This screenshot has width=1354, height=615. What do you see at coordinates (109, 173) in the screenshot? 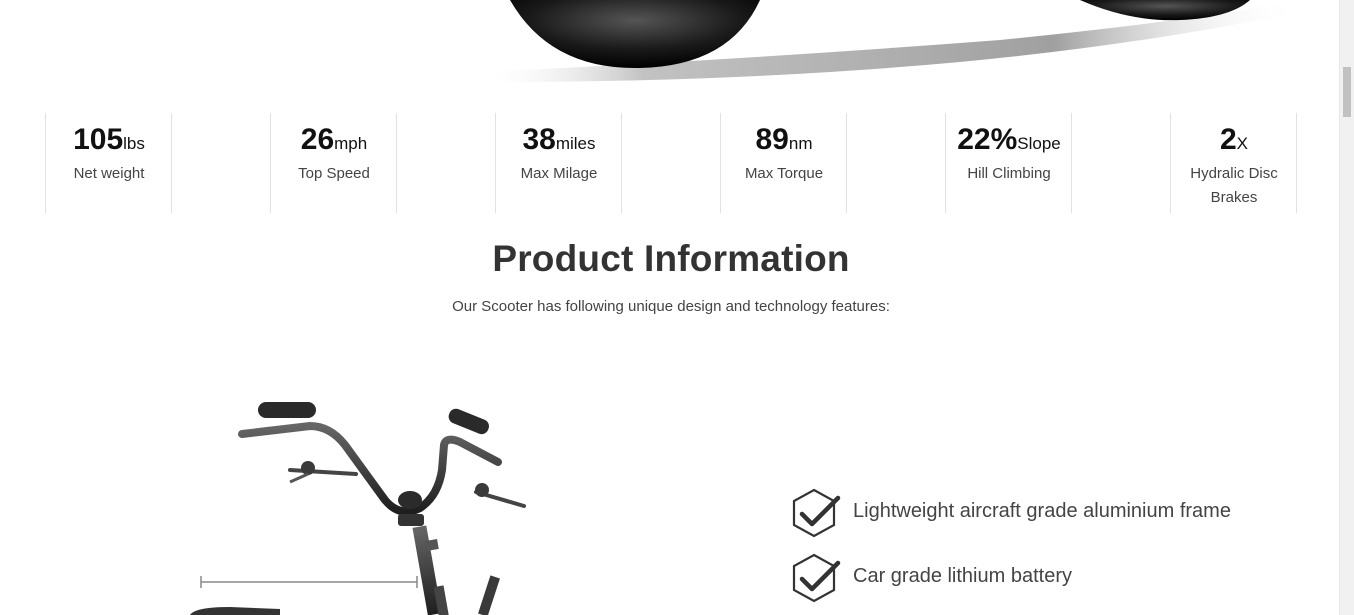
I see `stat-label: Net weight` at bounding box center [109, 173].